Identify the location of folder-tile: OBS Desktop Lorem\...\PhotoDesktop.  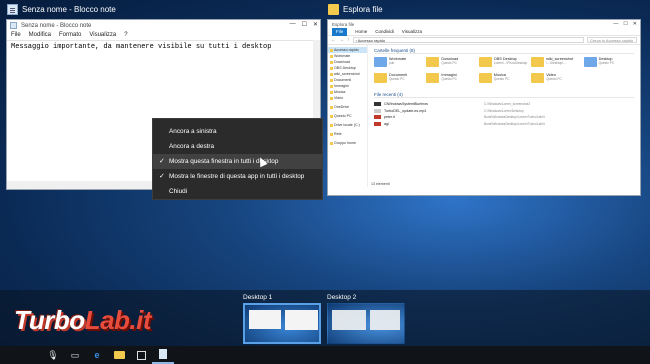
(503, 62).